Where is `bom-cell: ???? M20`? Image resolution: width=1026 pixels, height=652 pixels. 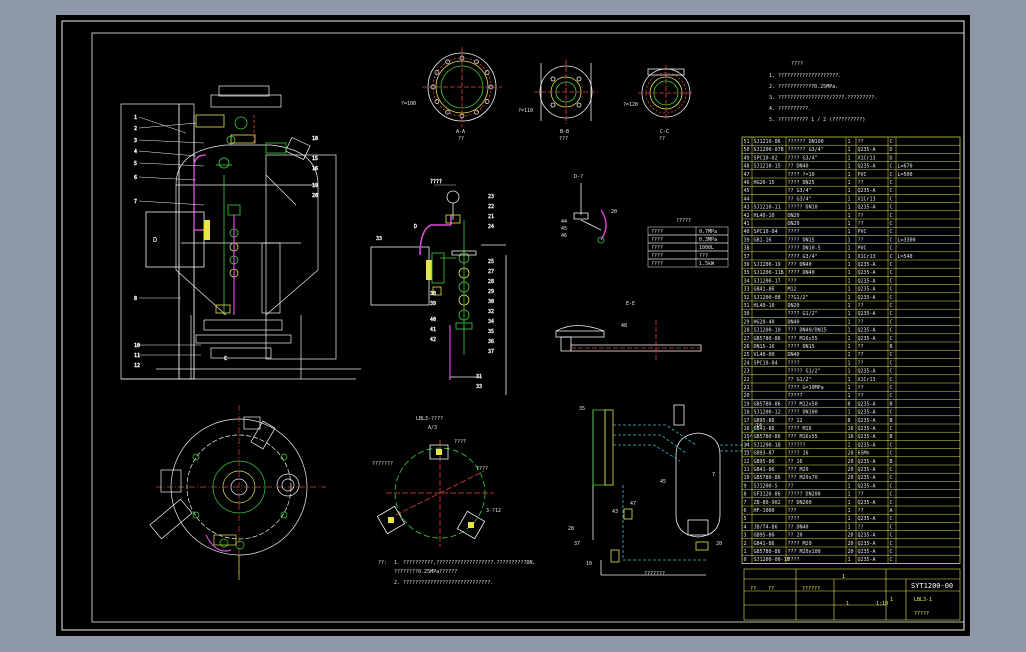 bom-cell: ???? M20 is located at coordinates (800, 544).